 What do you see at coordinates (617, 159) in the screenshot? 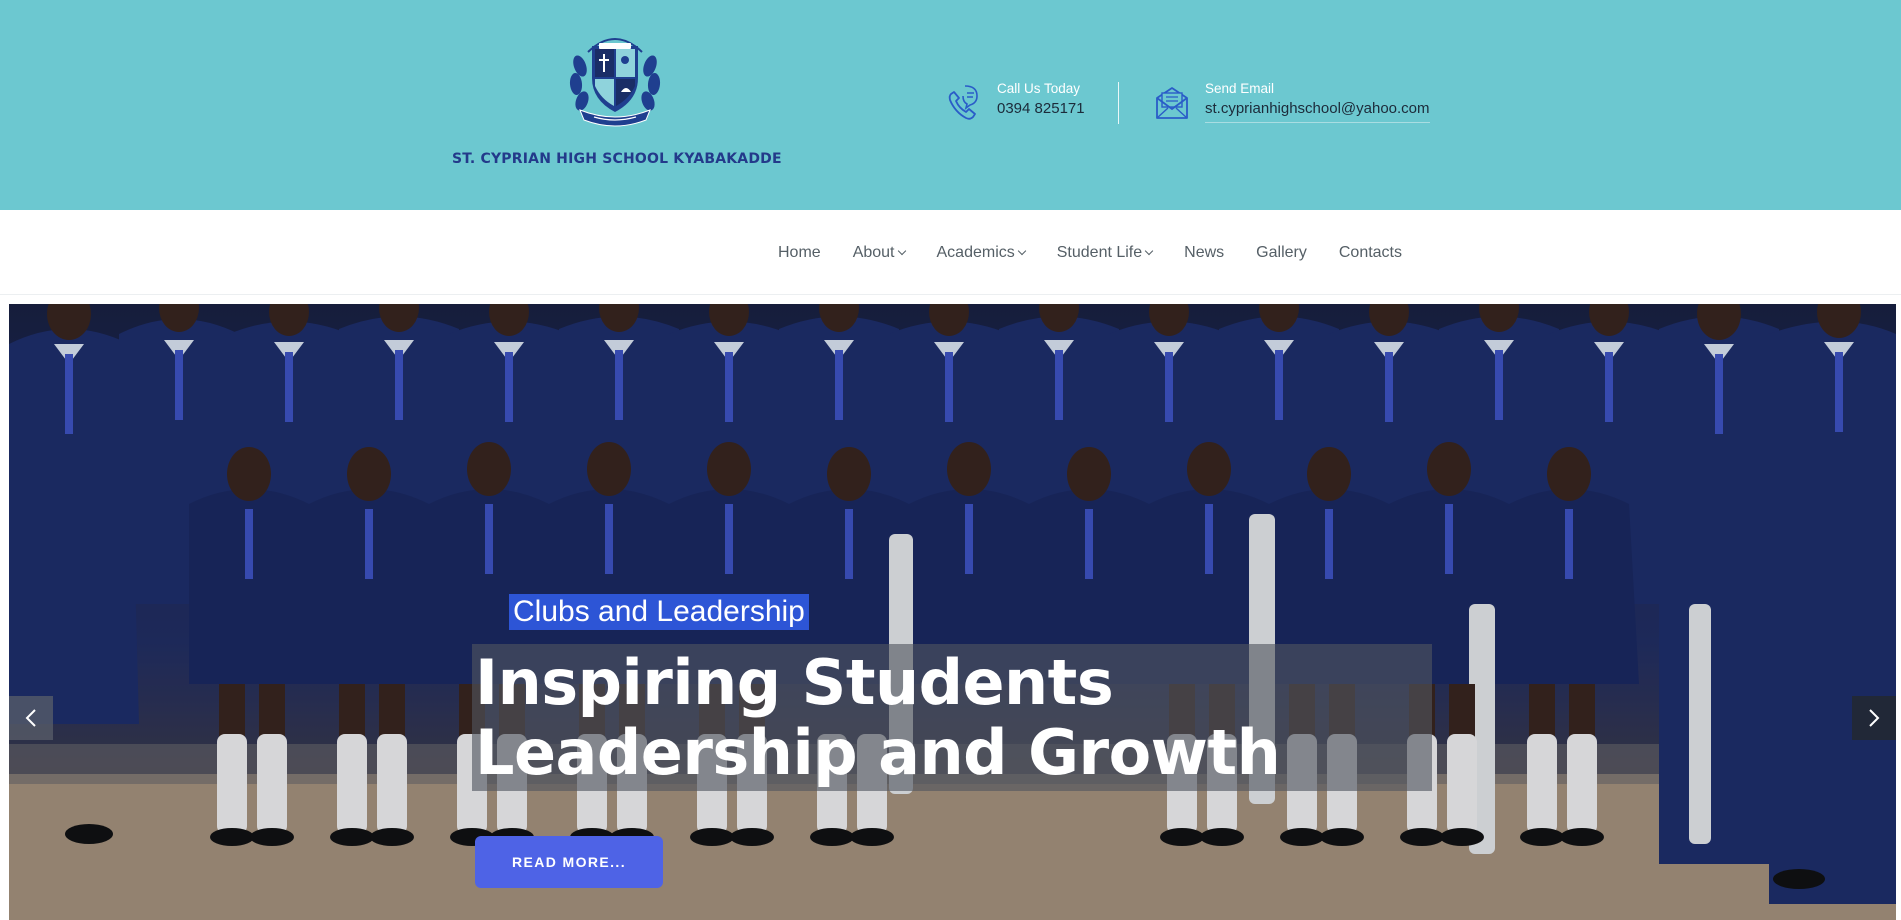
I see `school-name: ST. CYPRIAN HIGH SCHOOL KYABAKADDE` at bounding box center [617, 159].